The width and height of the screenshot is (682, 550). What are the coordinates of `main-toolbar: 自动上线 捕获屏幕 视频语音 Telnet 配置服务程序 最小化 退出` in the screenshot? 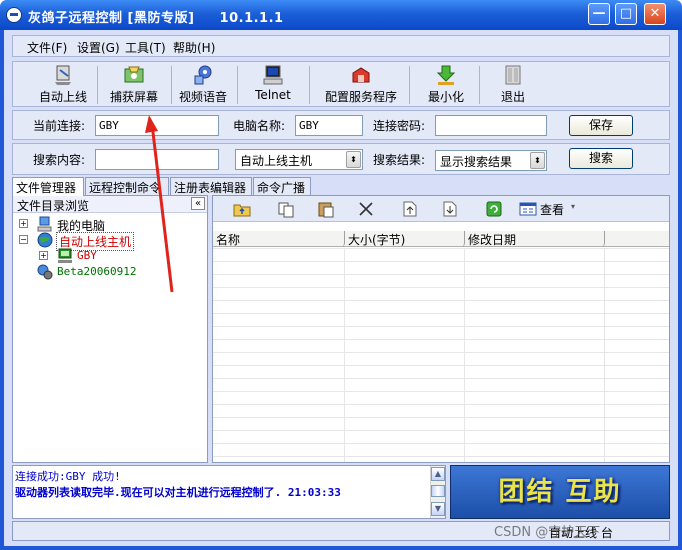 It's located at (341, 84).